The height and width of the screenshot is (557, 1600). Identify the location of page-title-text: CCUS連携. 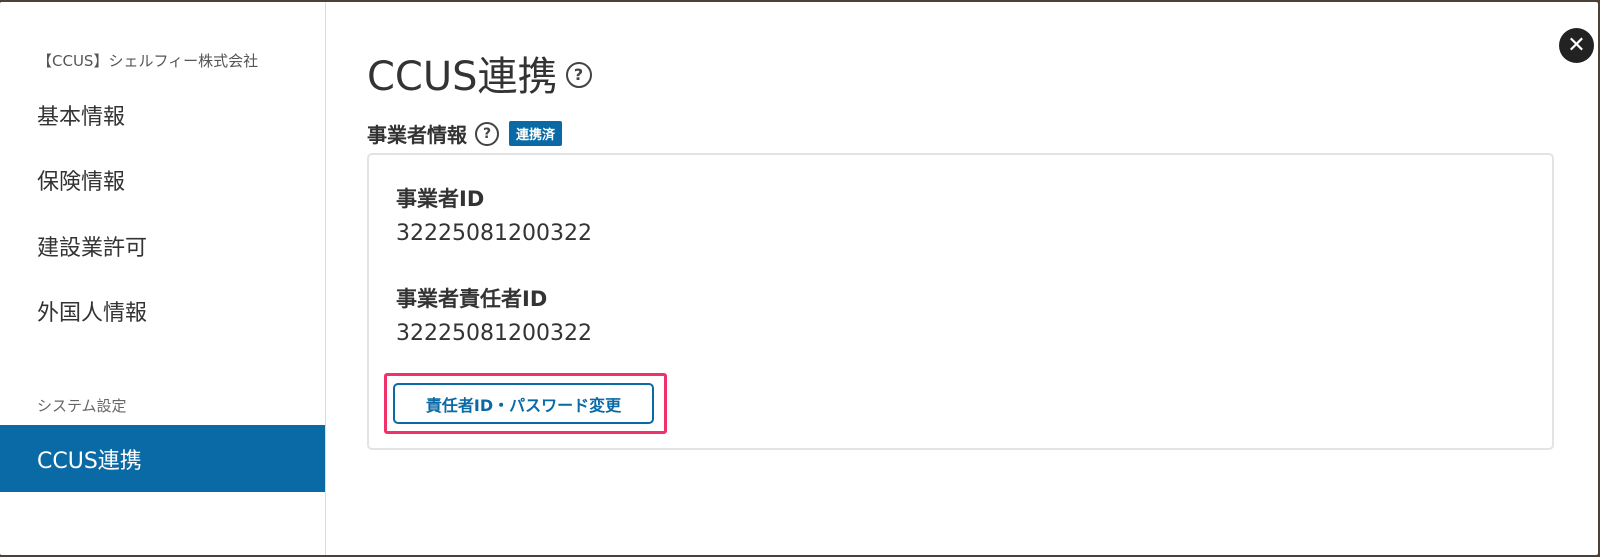
(462, 77).